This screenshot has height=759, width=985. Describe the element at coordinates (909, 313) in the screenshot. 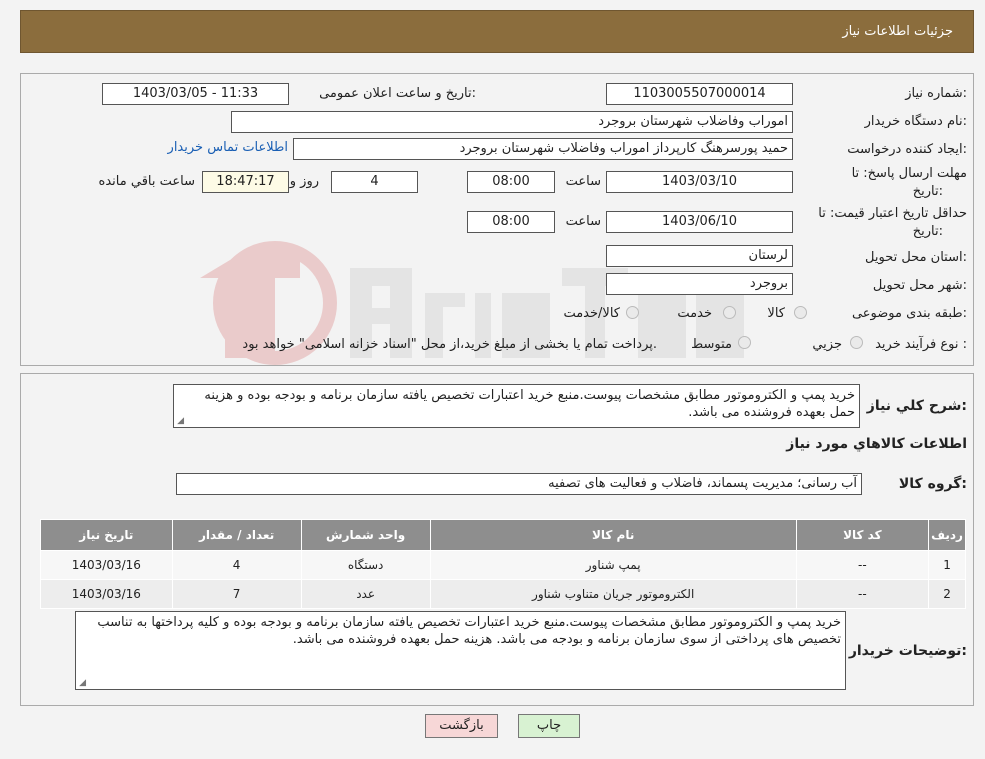

I see `category-label: طبقه بندی موضوعی:` at that location.